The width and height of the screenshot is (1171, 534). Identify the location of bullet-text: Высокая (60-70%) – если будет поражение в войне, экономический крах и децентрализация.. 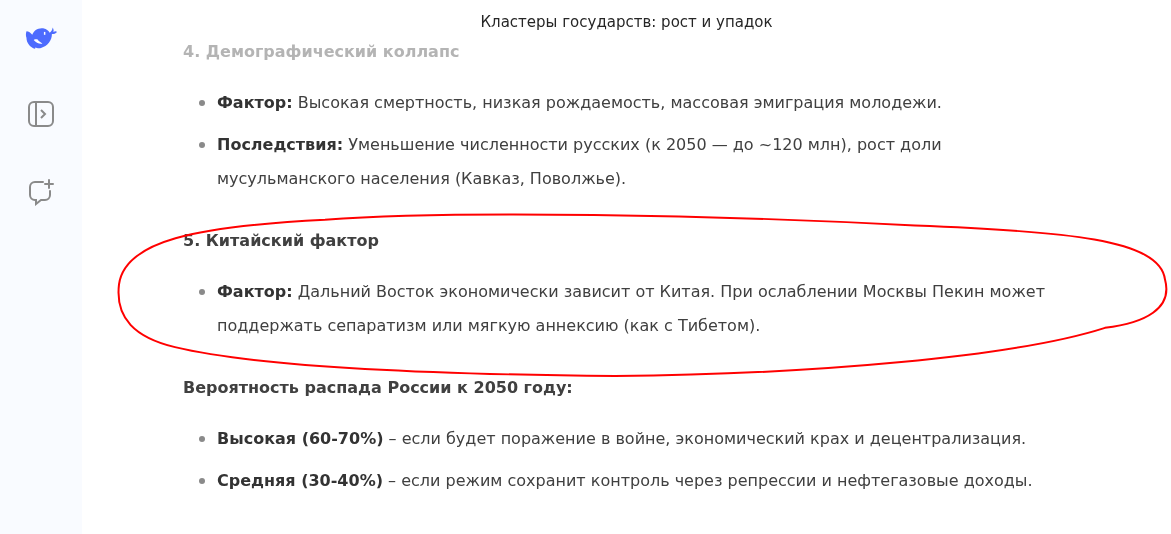
(622, 439).